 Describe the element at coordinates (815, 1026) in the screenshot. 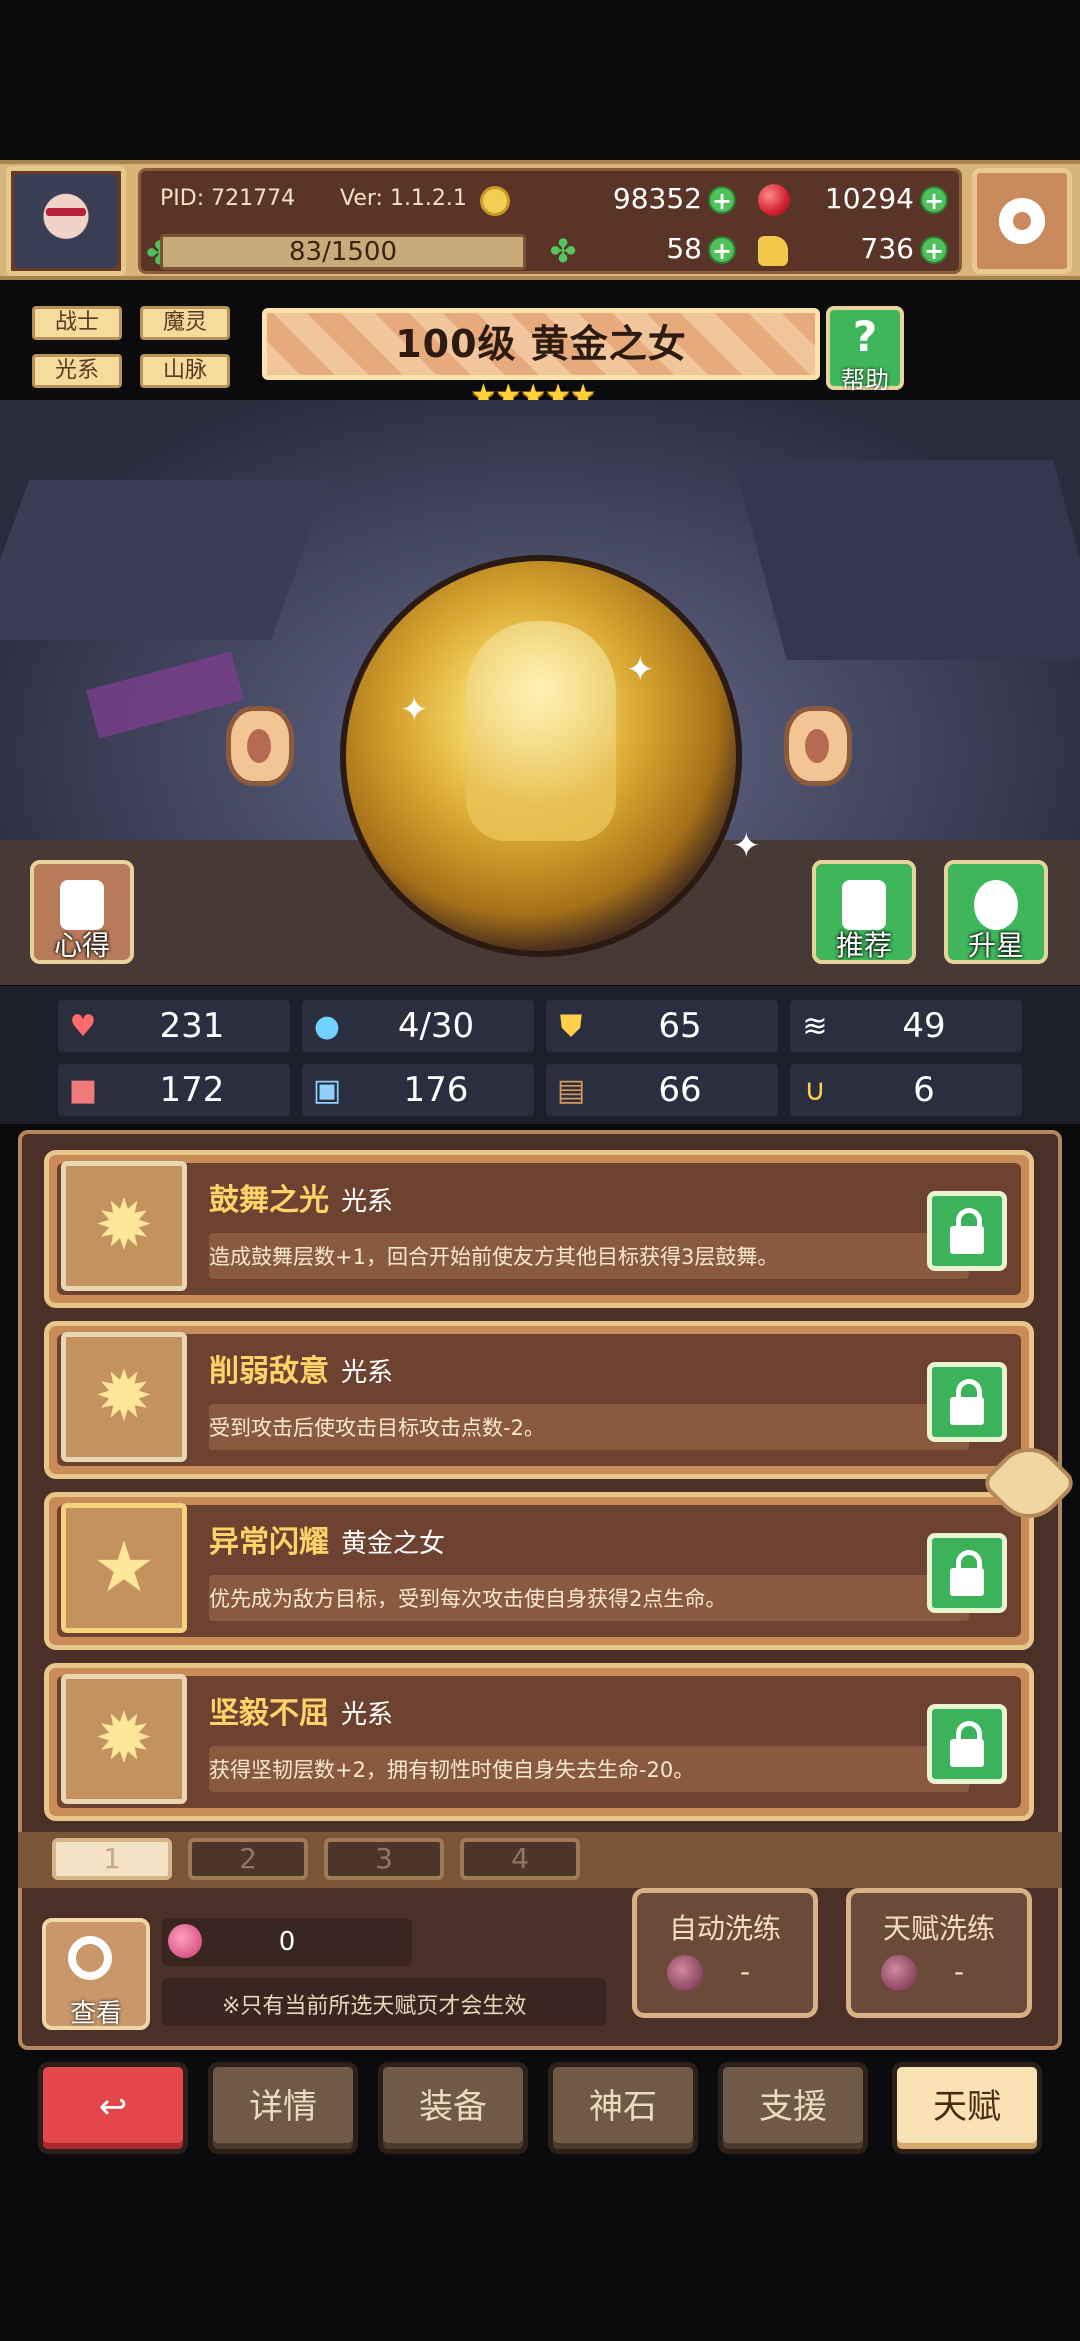

I see `wing-icon: ≋` at that location.